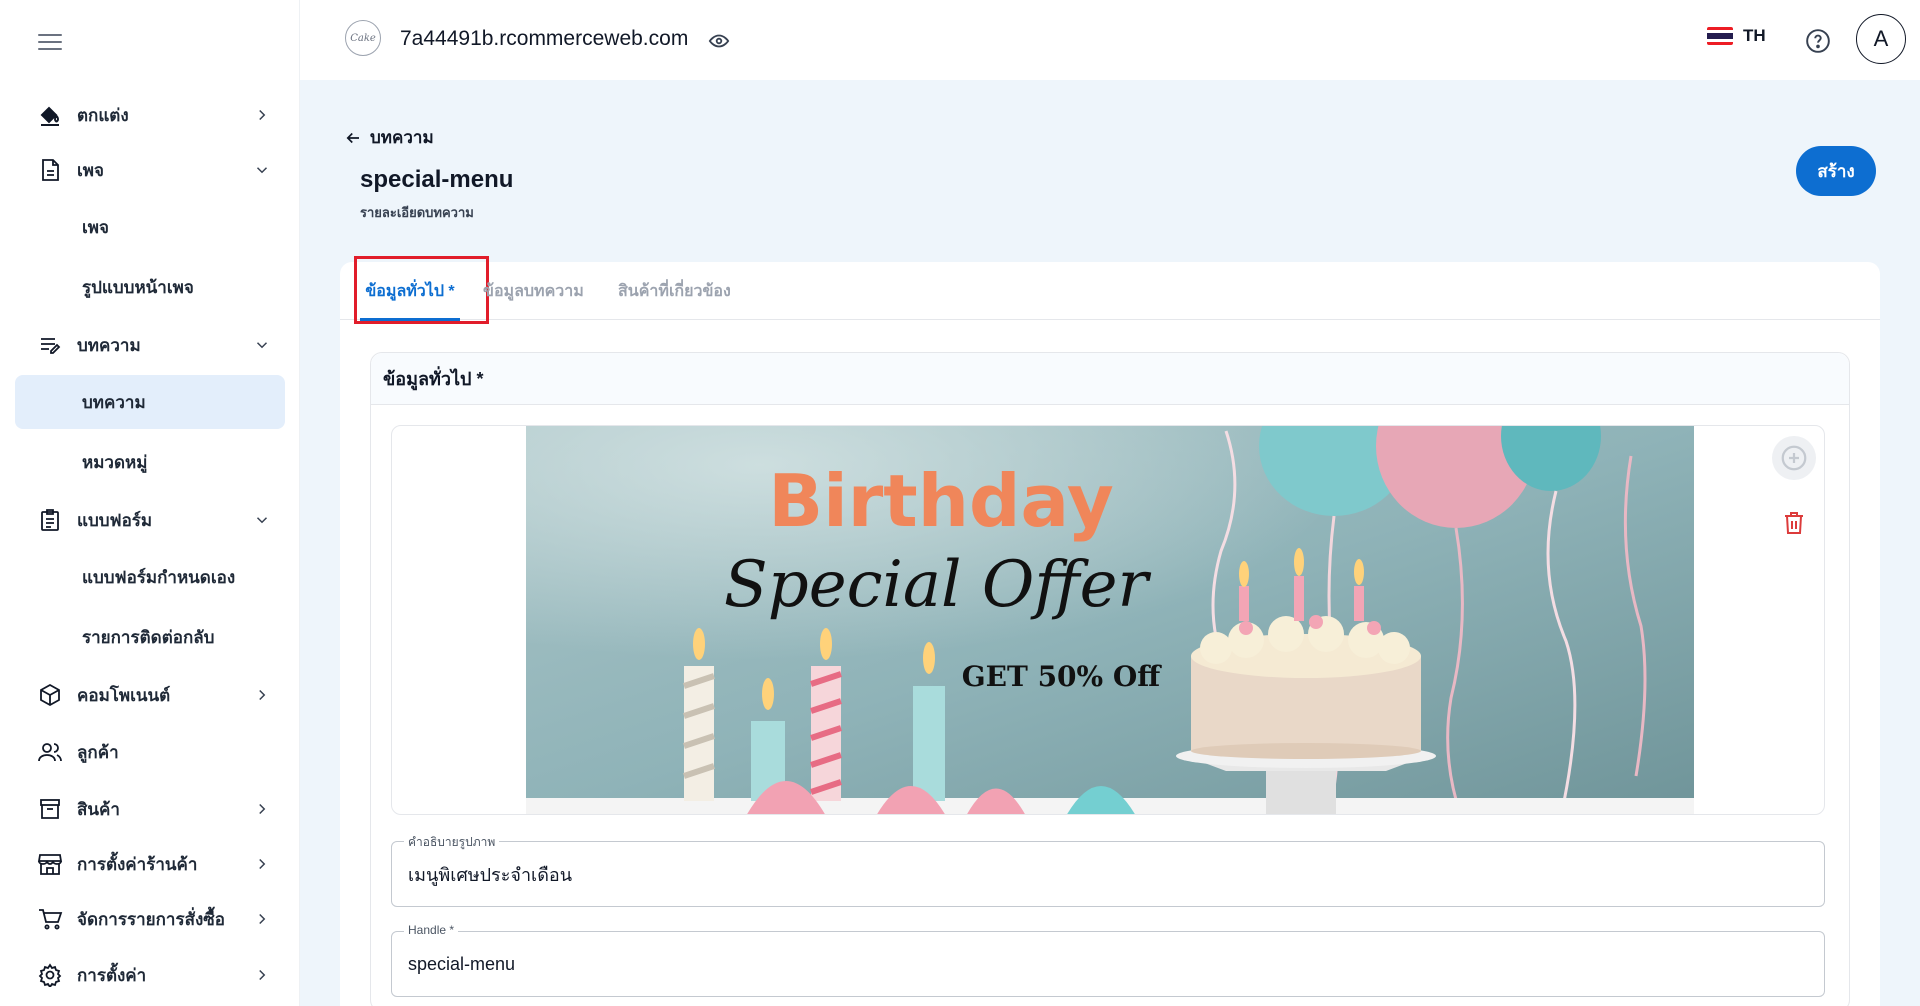 The image size is (1920, 1006). I want to click on sidebar-item-components: คอมโพเนนต์, so click(150, 695).